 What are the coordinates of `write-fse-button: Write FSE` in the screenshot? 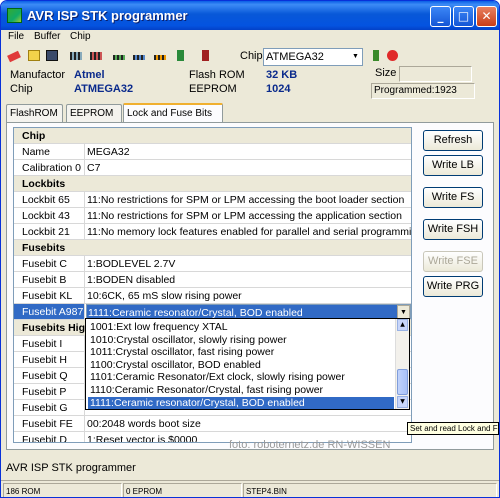 It's located at (453, 261).